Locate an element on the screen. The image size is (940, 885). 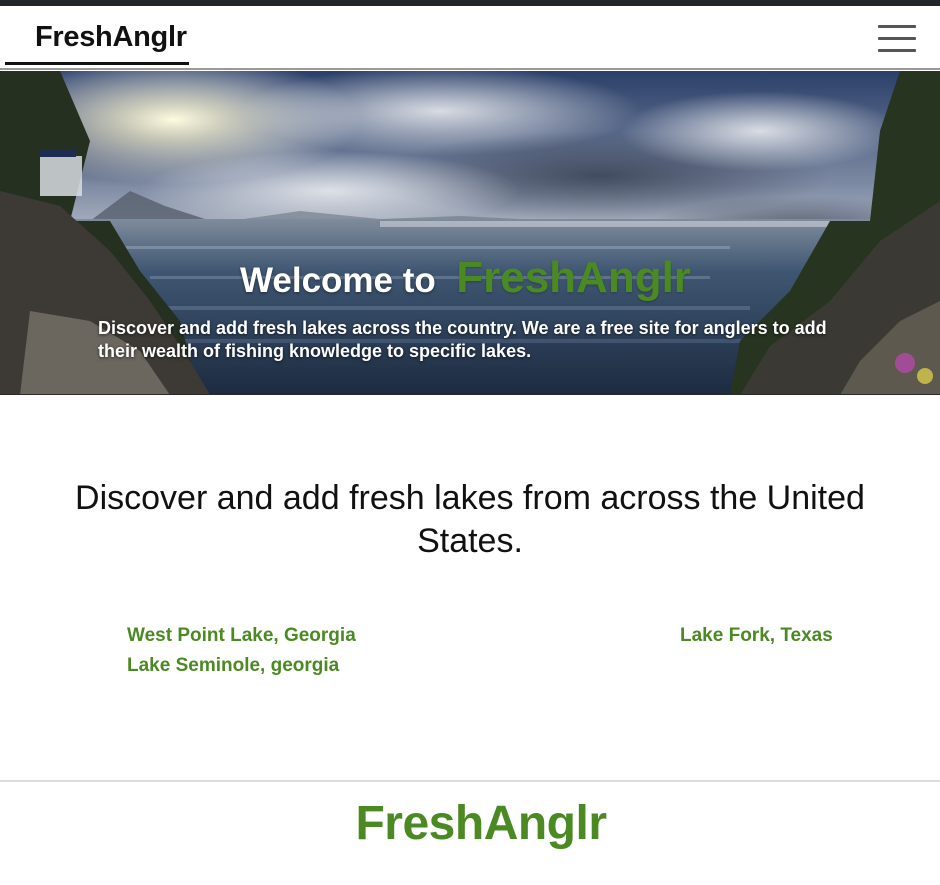
hero-welcome-text: Welcome to is located at coordinates (338, 280).